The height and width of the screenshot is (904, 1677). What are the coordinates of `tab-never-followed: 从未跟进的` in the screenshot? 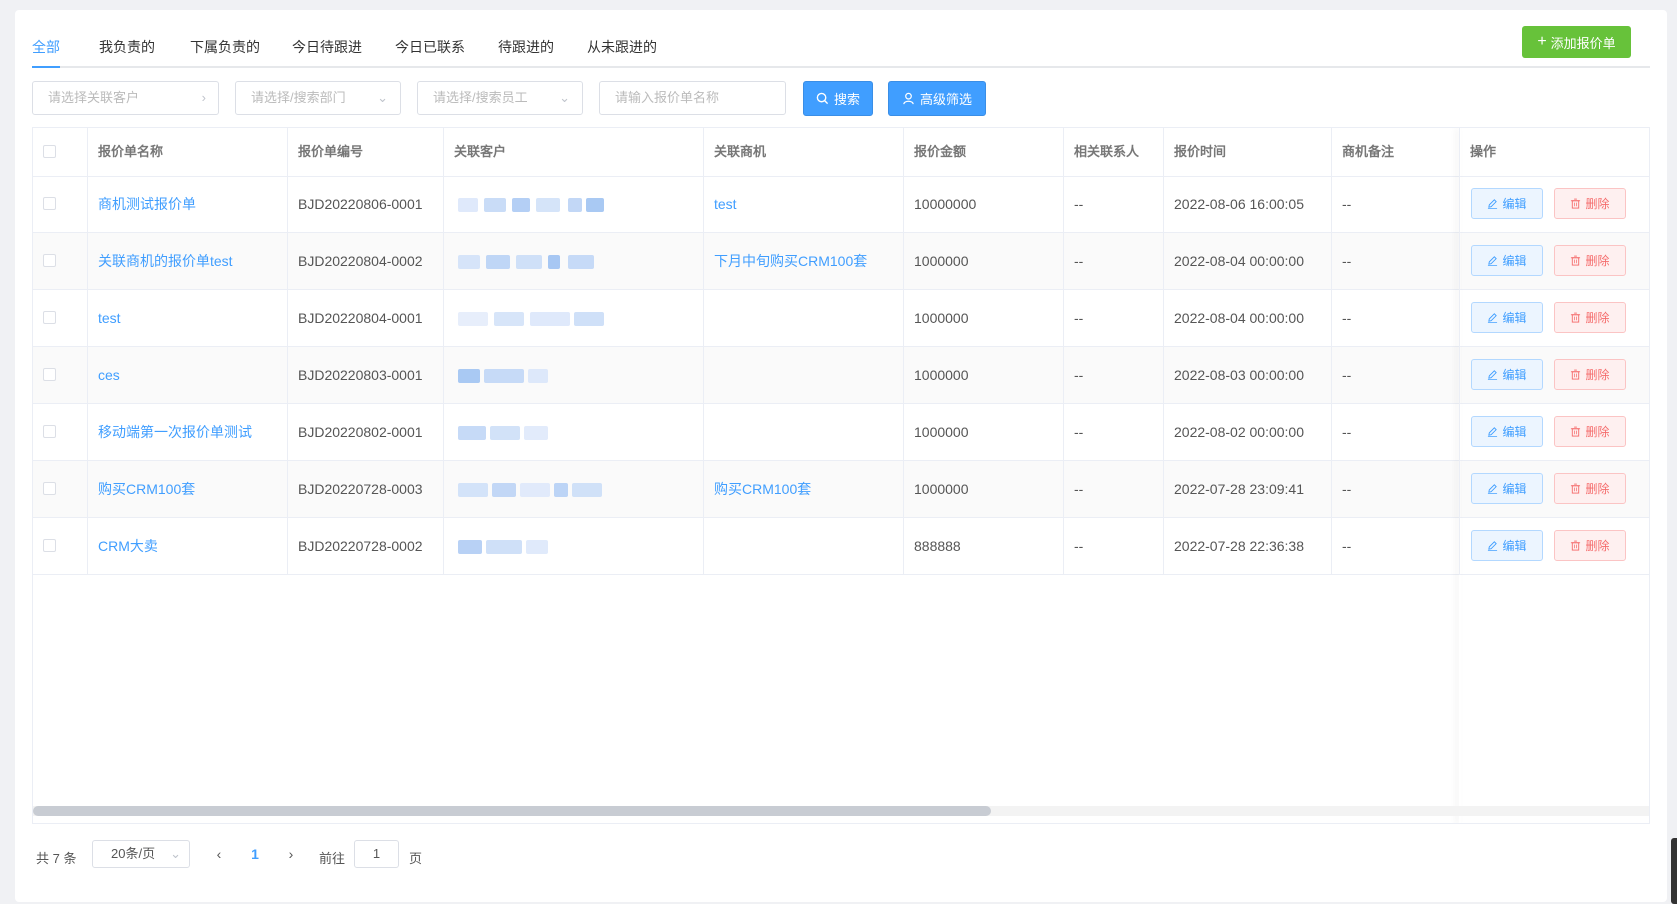 It's located at (622, 51).